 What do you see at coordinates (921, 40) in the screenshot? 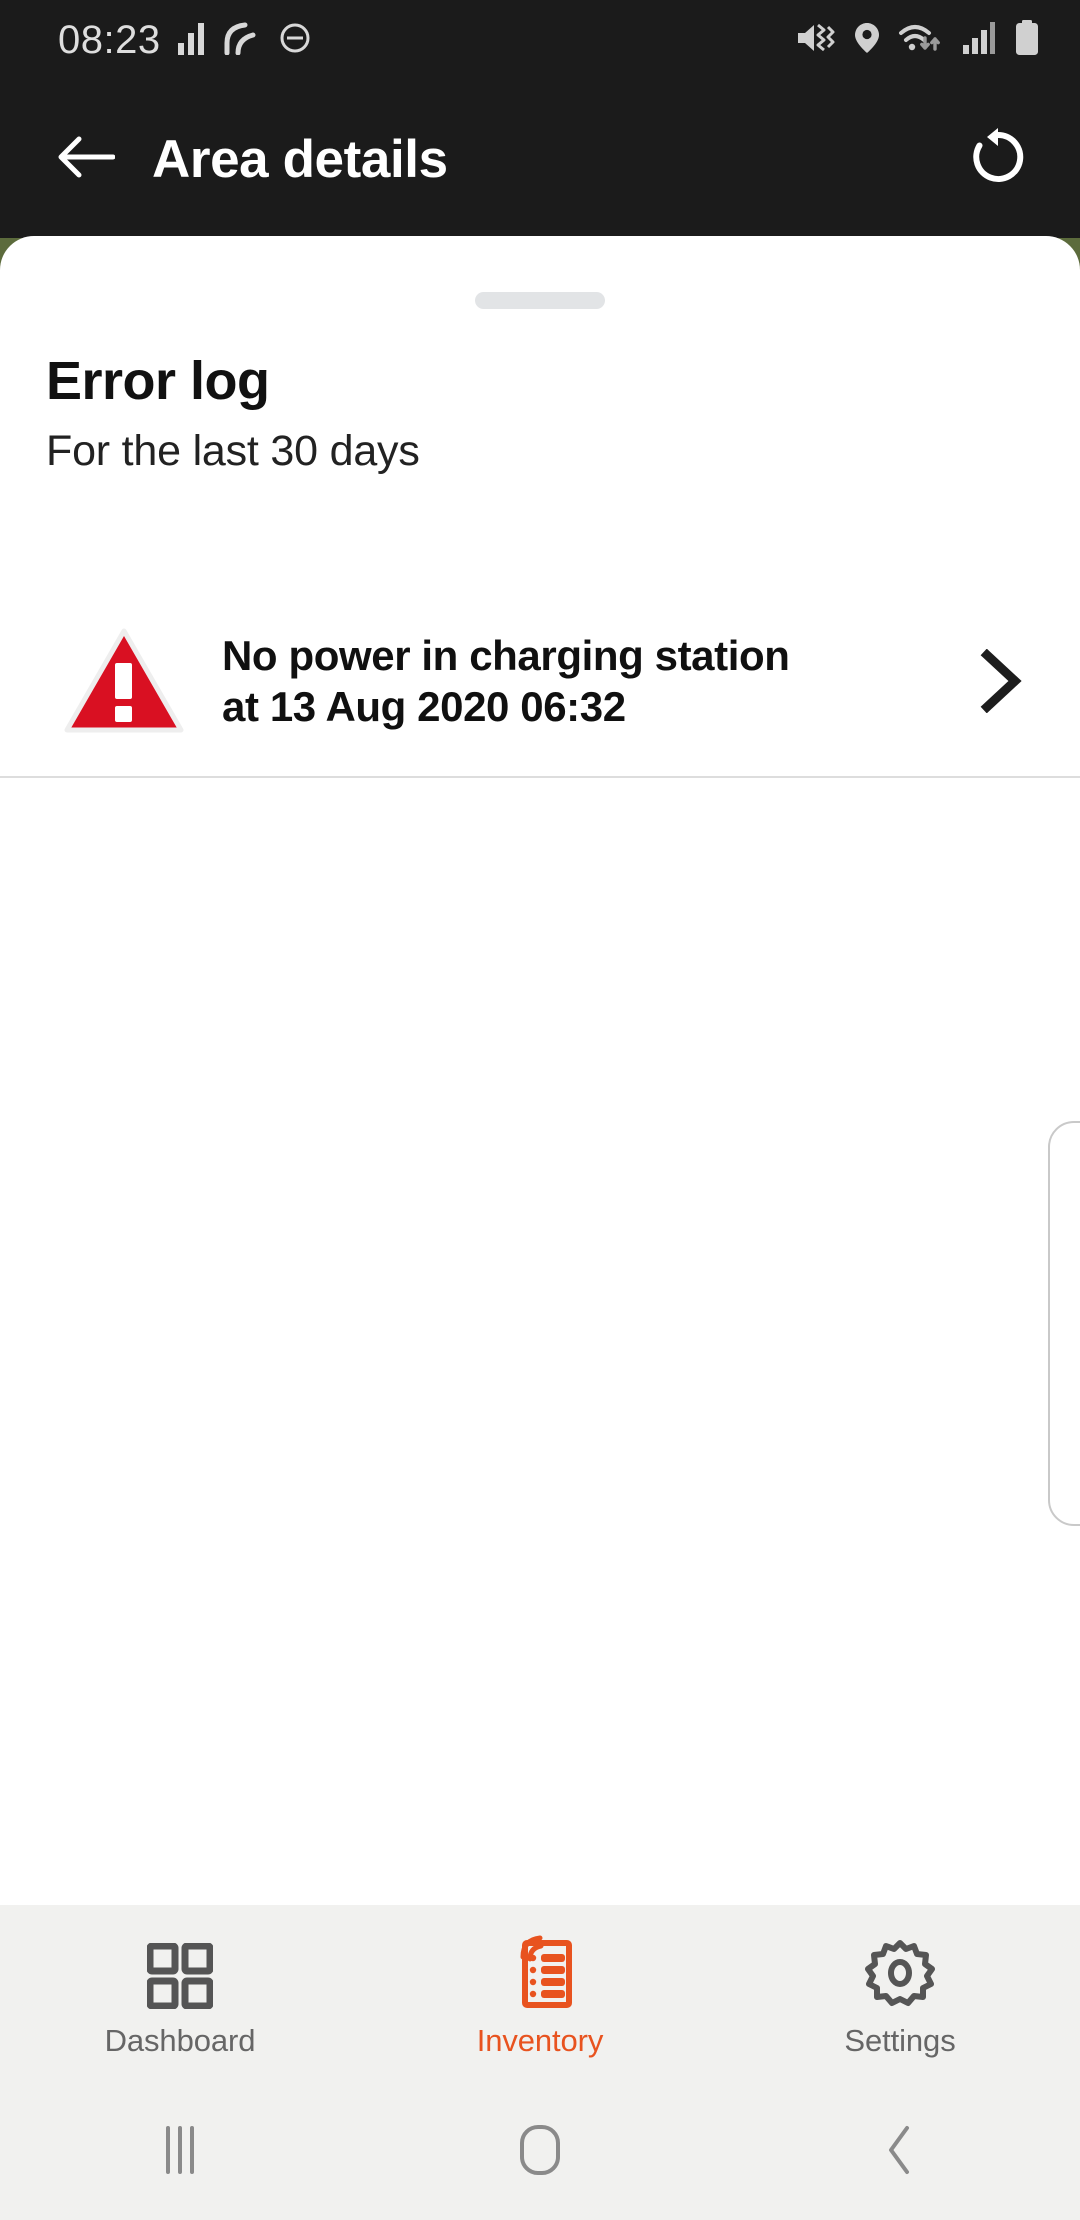
I see `wifi-transfer-icon` at bounding box center [921, 40].